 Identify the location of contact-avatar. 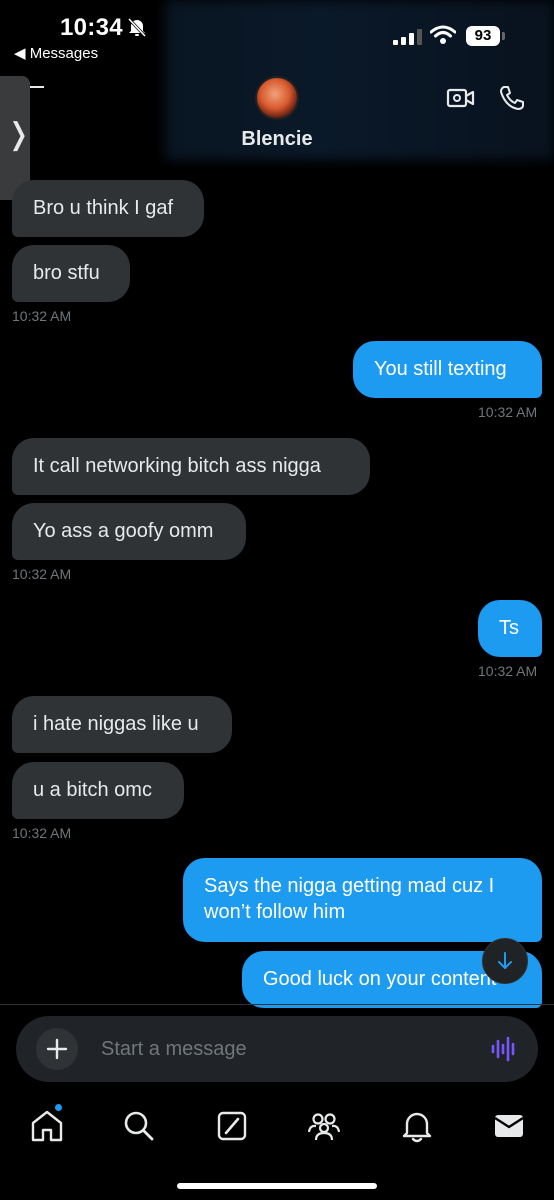
(277, 98).